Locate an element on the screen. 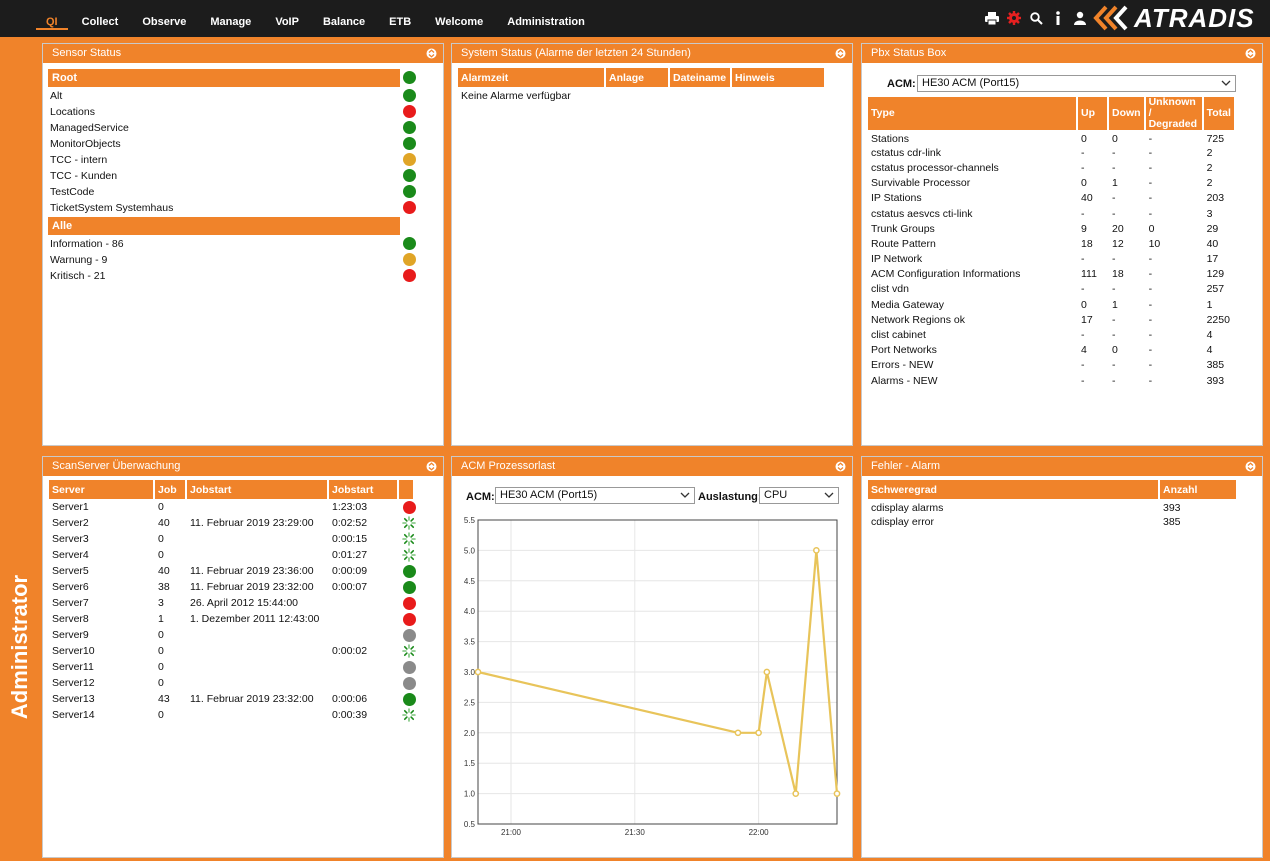  table-row: Server1 0 1:23:03 is located at coordinates (232, 507).